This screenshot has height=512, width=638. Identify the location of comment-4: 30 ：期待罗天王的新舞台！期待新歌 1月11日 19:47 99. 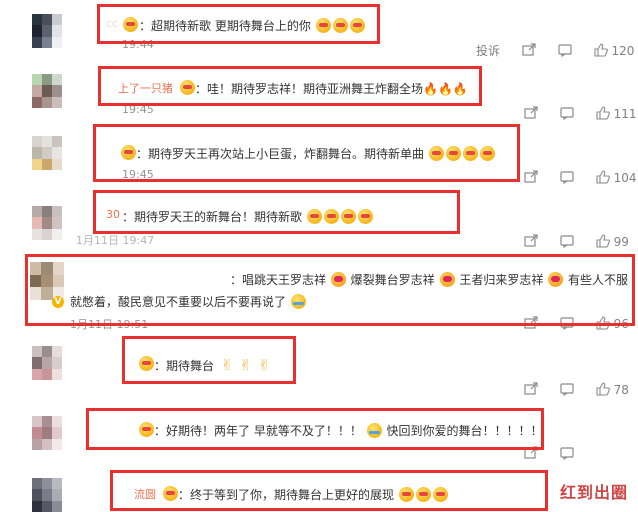
(319, 221).